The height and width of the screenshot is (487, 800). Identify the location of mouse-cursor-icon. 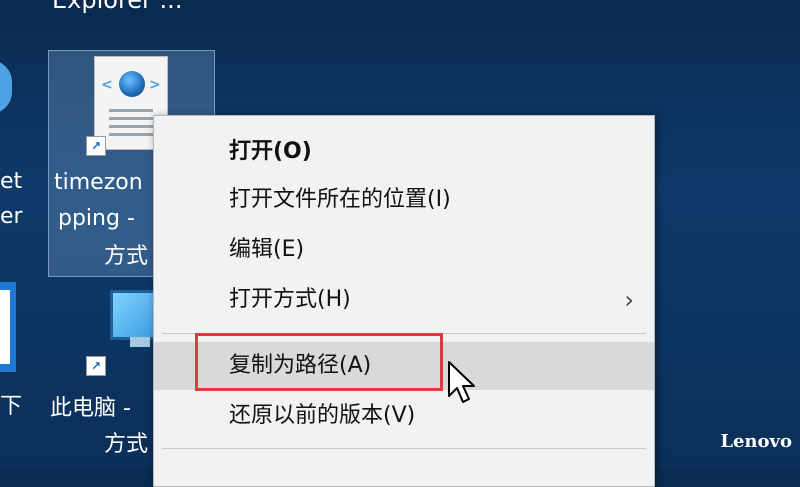
(461, 382).